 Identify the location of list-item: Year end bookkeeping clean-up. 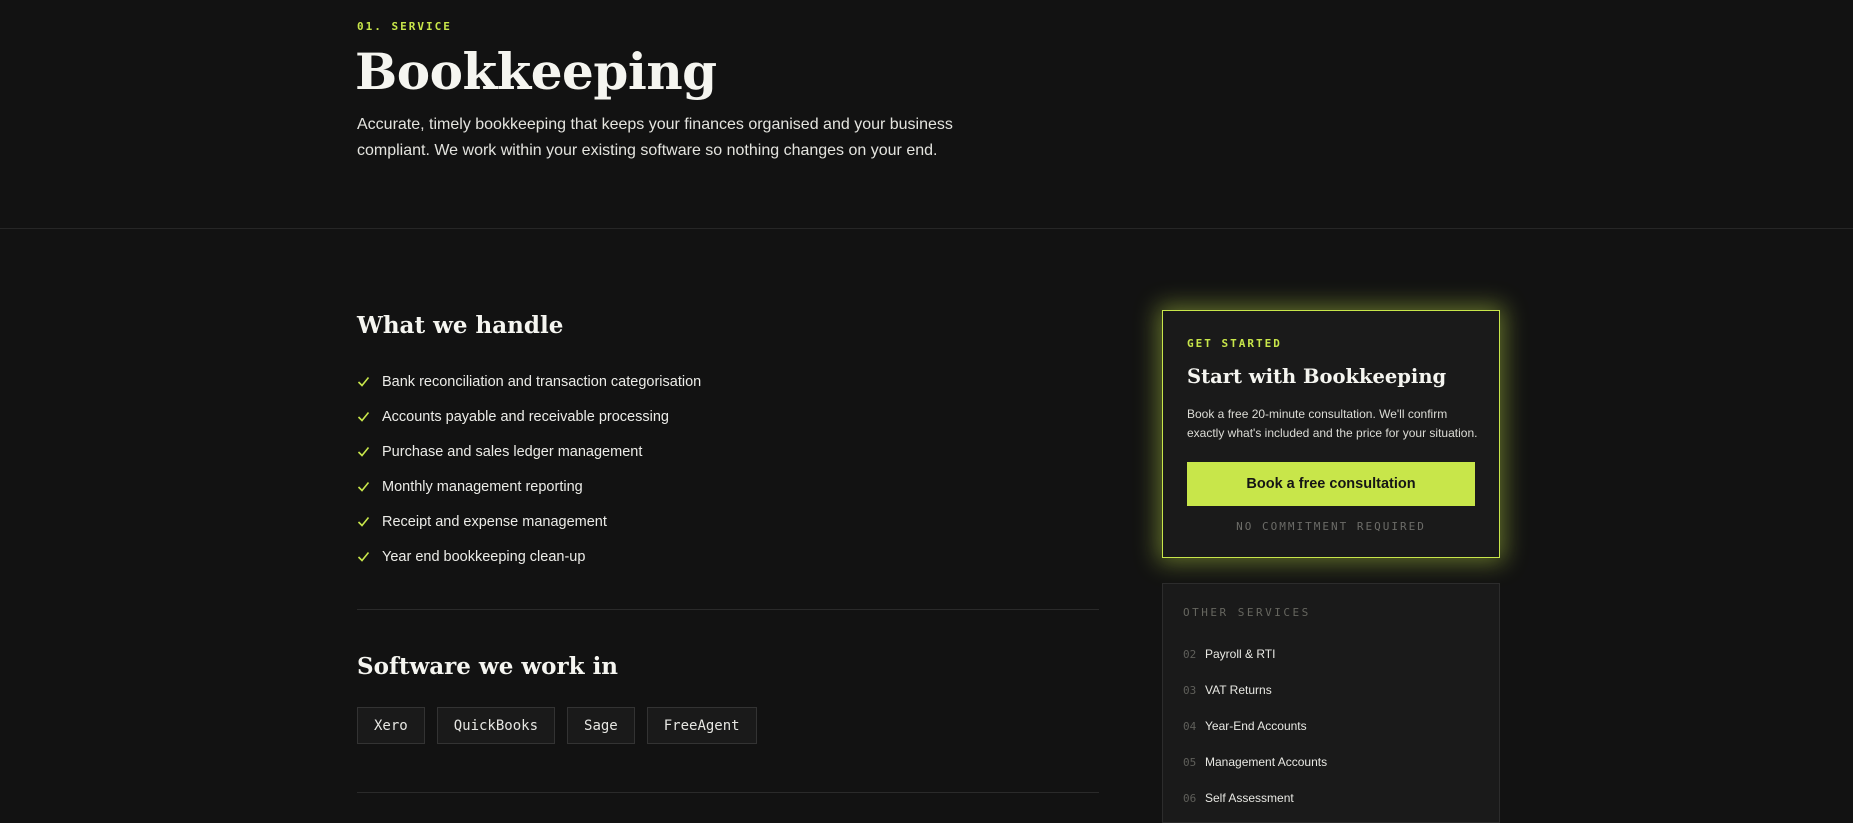
(707, 556).